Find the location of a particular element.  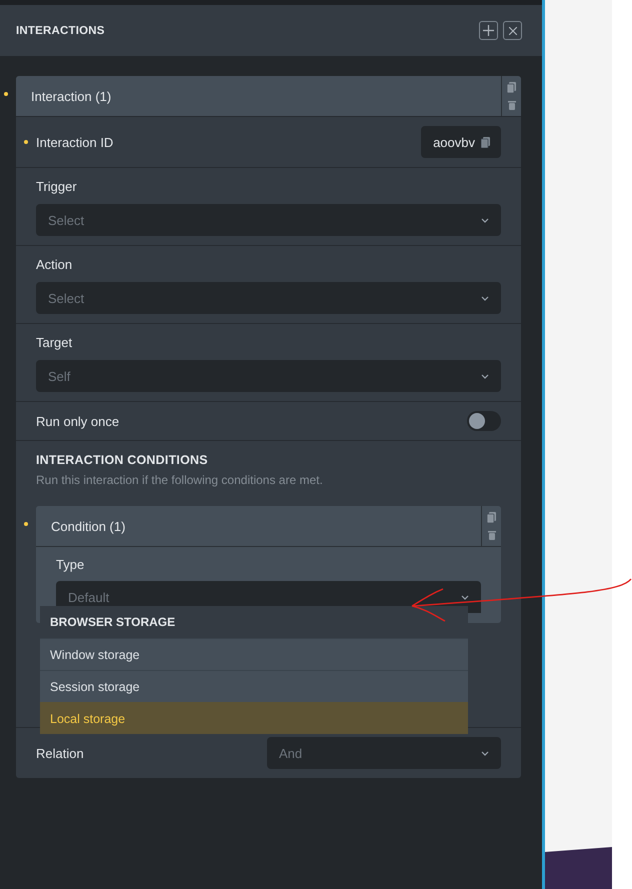

toggle-label: Run only once is located at coordinates (78, 421).